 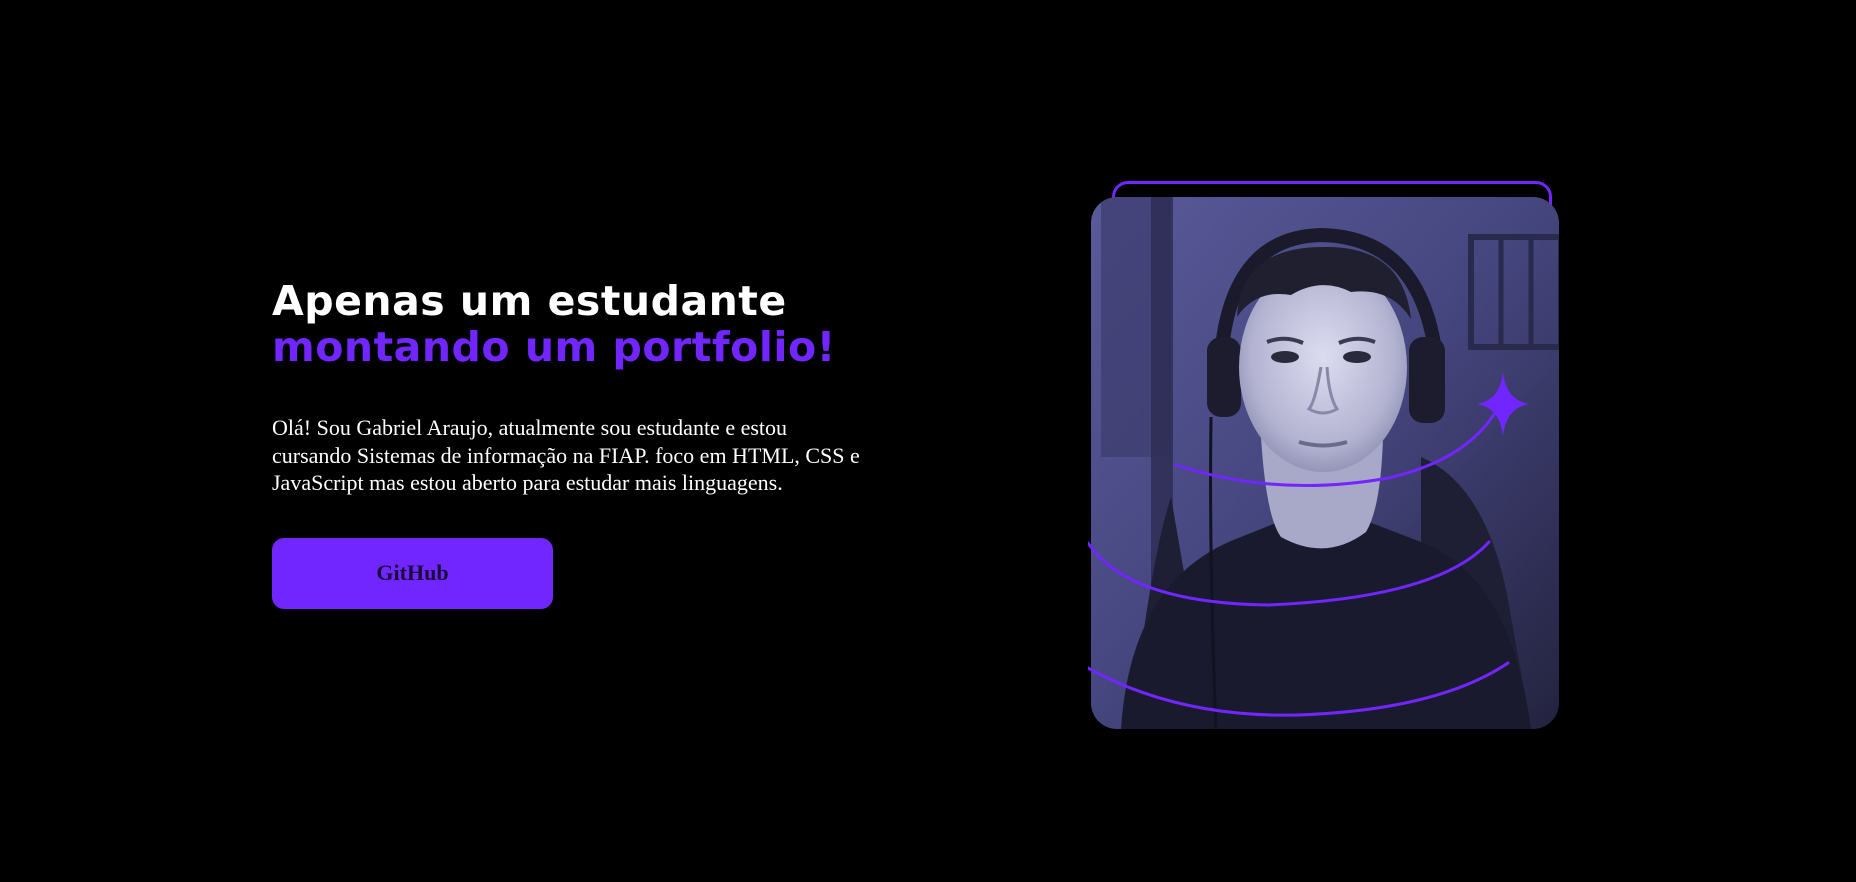 I want to click on headline-line-white: Apenas um estudante, so click(x=529, y=301).